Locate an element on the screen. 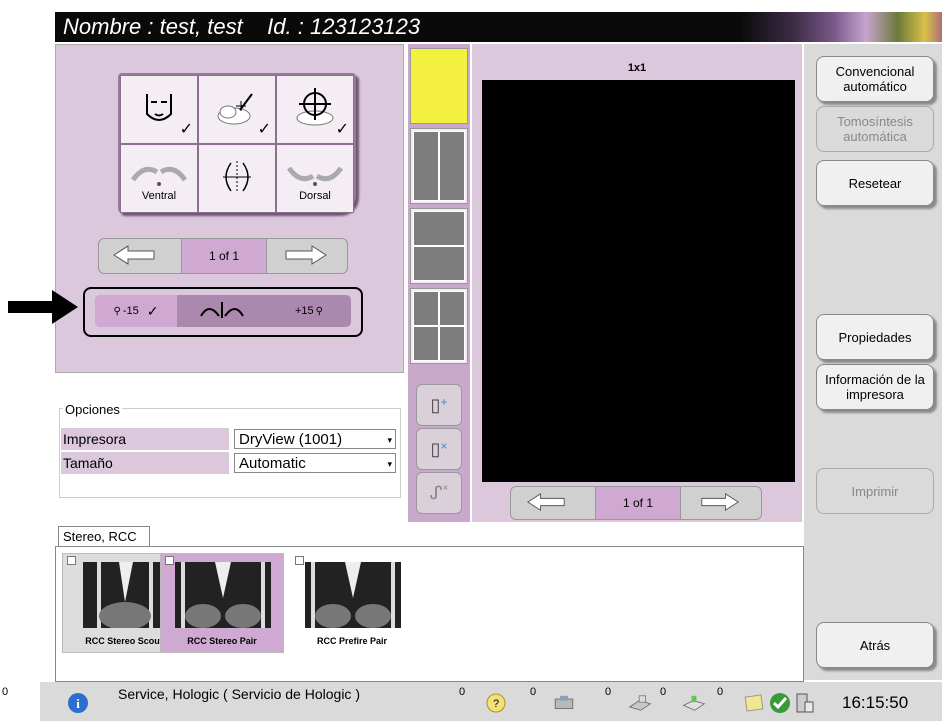  annotation-tool-grid: ✓ ✓ ✓ Ventral Dorsal is located at coordinates (237, 143).